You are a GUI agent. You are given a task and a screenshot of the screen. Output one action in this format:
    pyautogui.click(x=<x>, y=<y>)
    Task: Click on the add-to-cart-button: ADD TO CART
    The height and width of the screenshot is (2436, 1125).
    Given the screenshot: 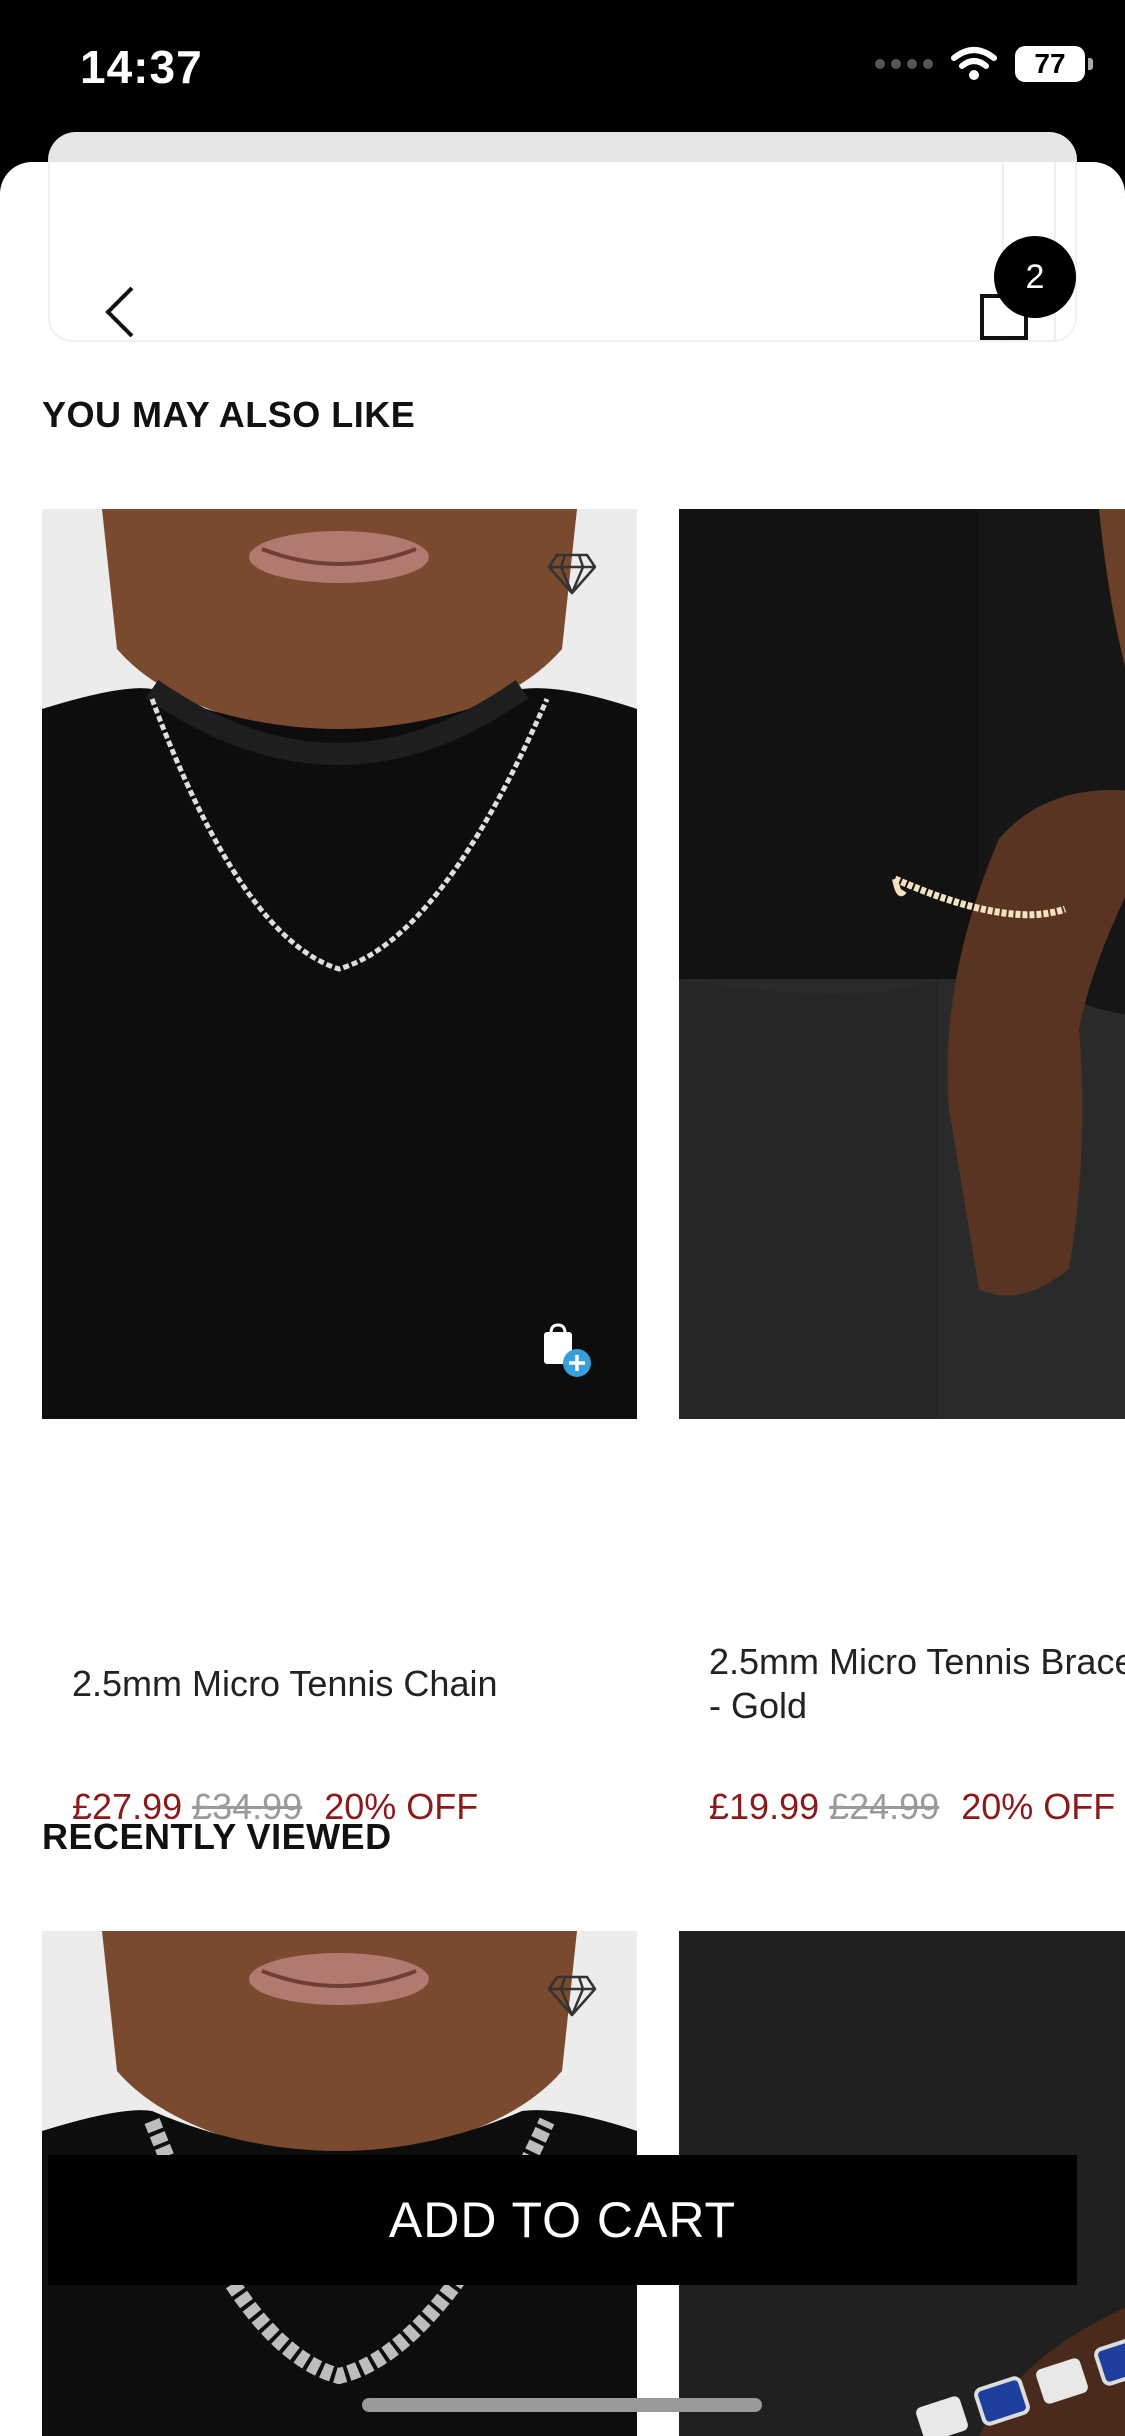 What is the action you would take?
    pyautogui.click(x=562, y=2220)
    